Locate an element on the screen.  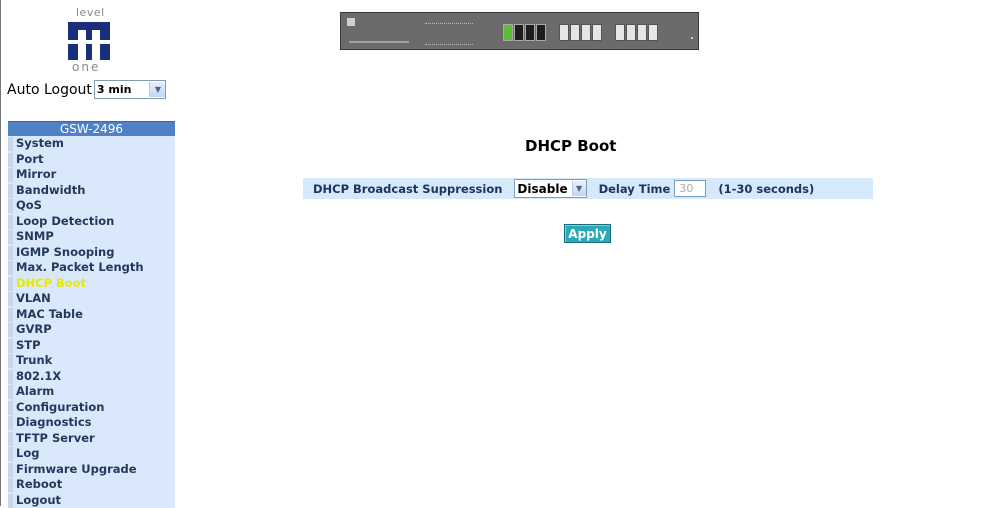
logo-text-bottom: one is located at coordinates (86, 67).